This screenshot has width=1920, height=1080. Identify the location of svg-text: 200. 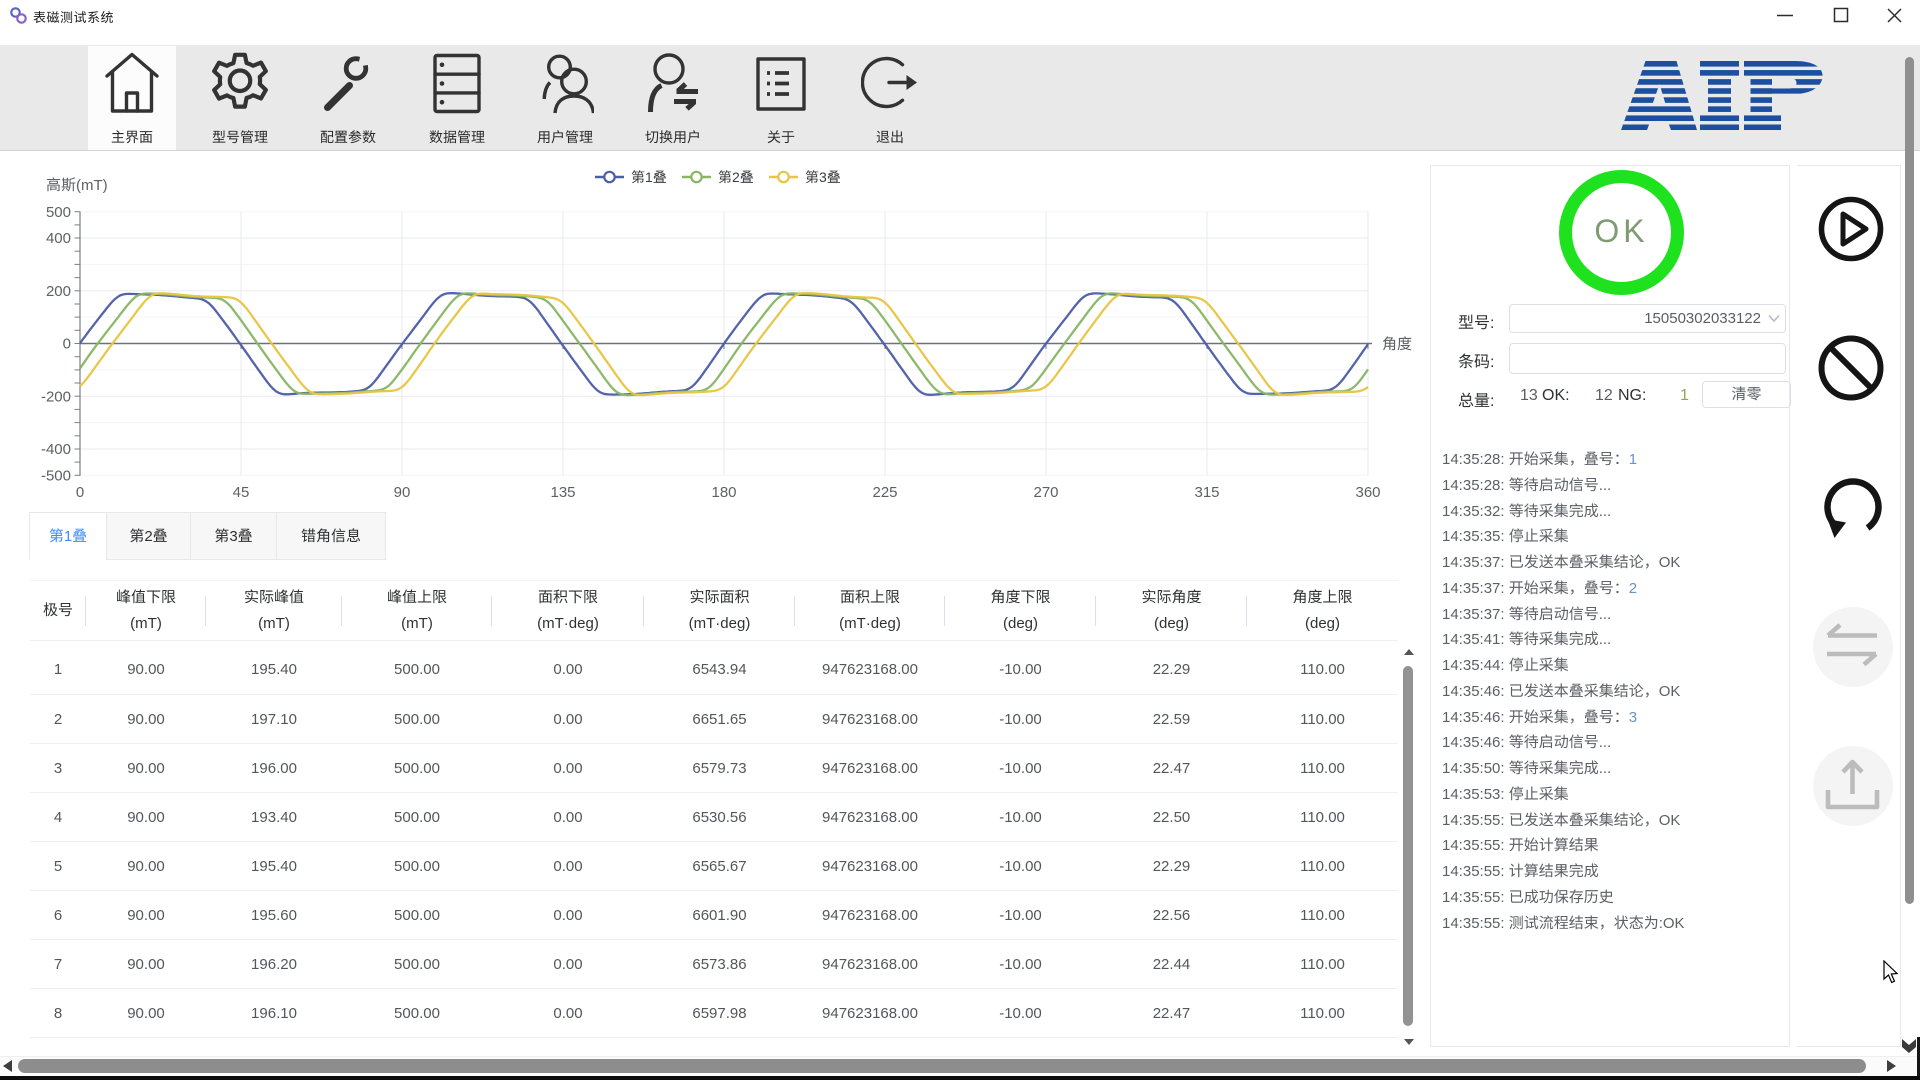
(58, 291).